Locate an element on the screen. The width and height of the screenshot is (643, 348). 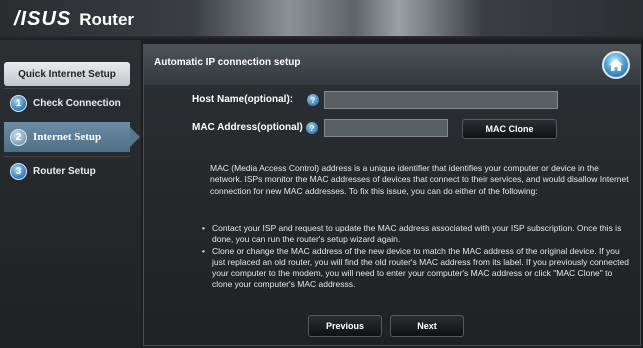
step-2-icon: 2 is located at coordinates (18, 137).